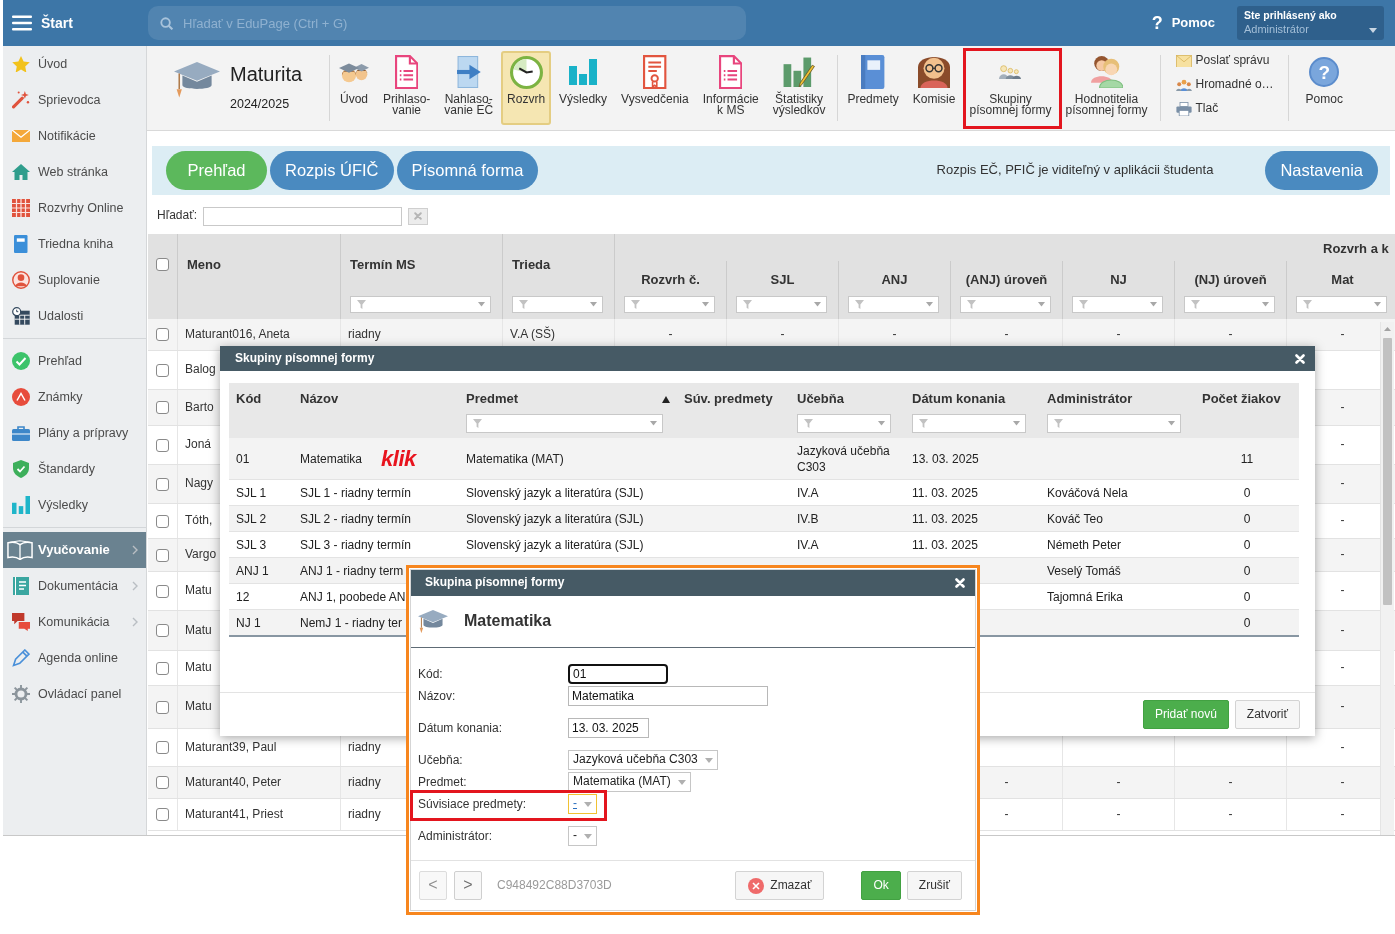 This screenshot has width=1395, height=934. What do you see at coordinates (1231, 61) in the screenshot?
I see `toolbar-link: Poslať správu` at bounding box center [1231, 61].